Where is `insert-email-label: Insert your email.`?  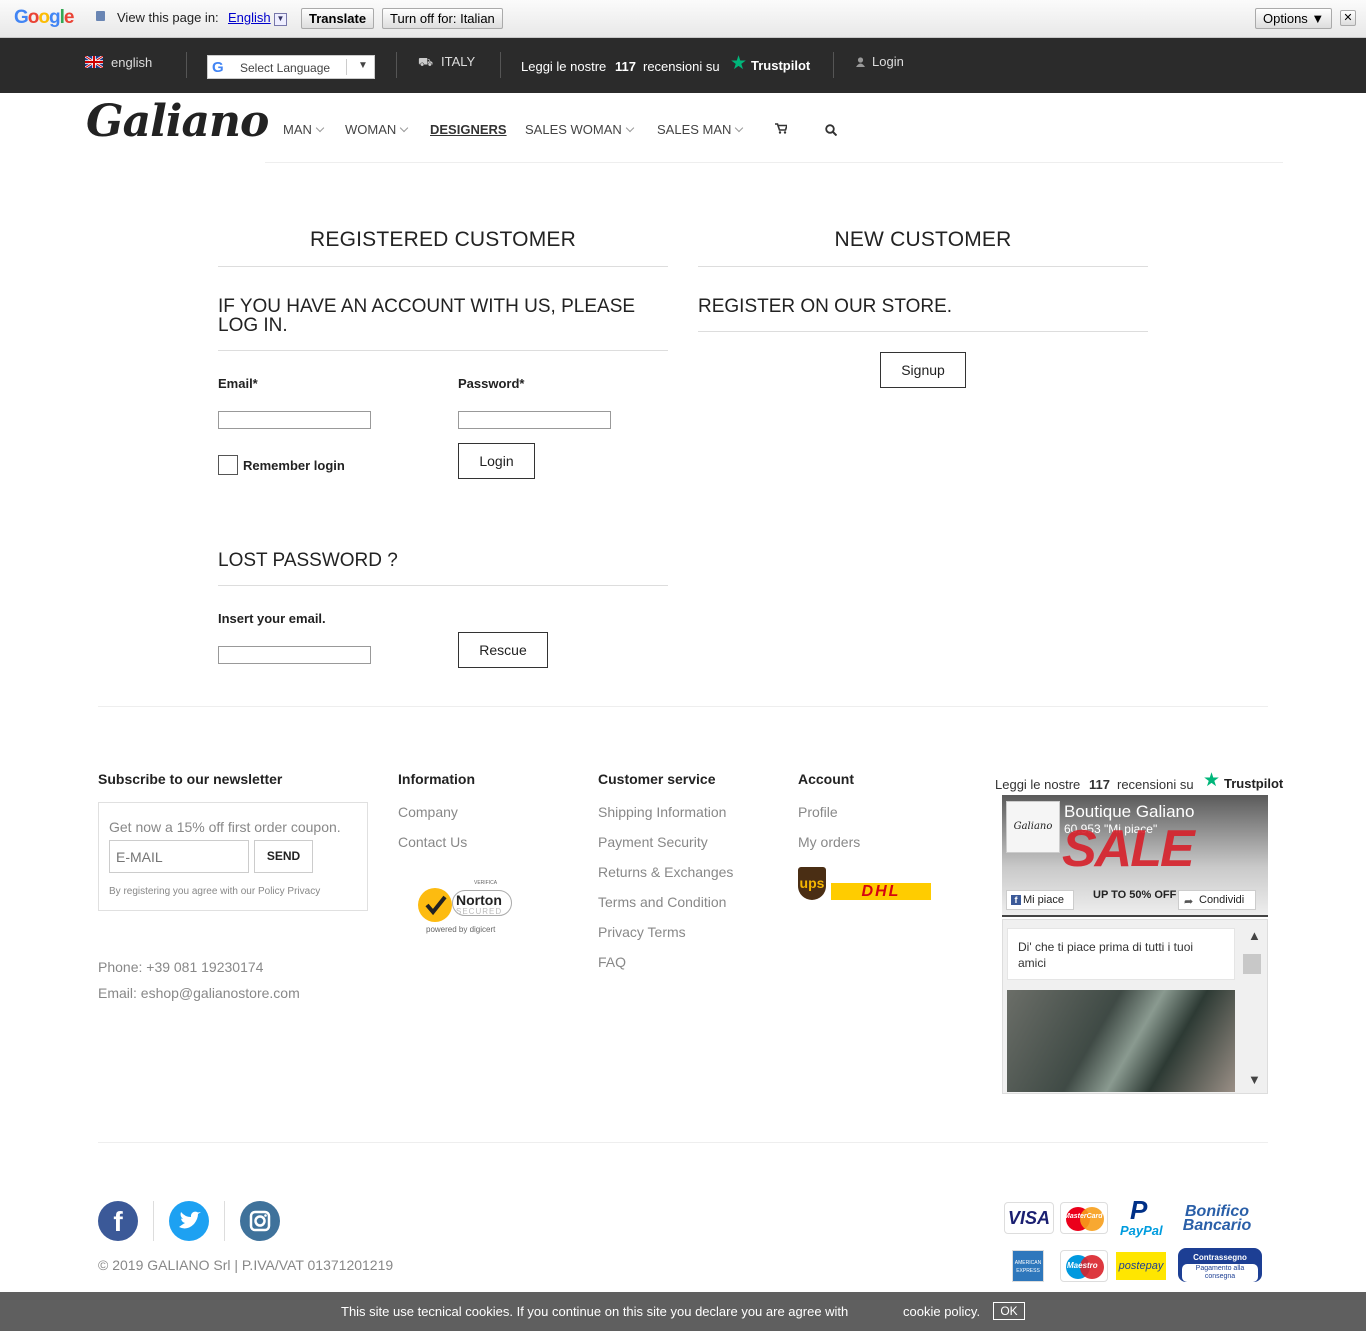 insert-email-label: Insert your email. is located at coordinates (272, 618).